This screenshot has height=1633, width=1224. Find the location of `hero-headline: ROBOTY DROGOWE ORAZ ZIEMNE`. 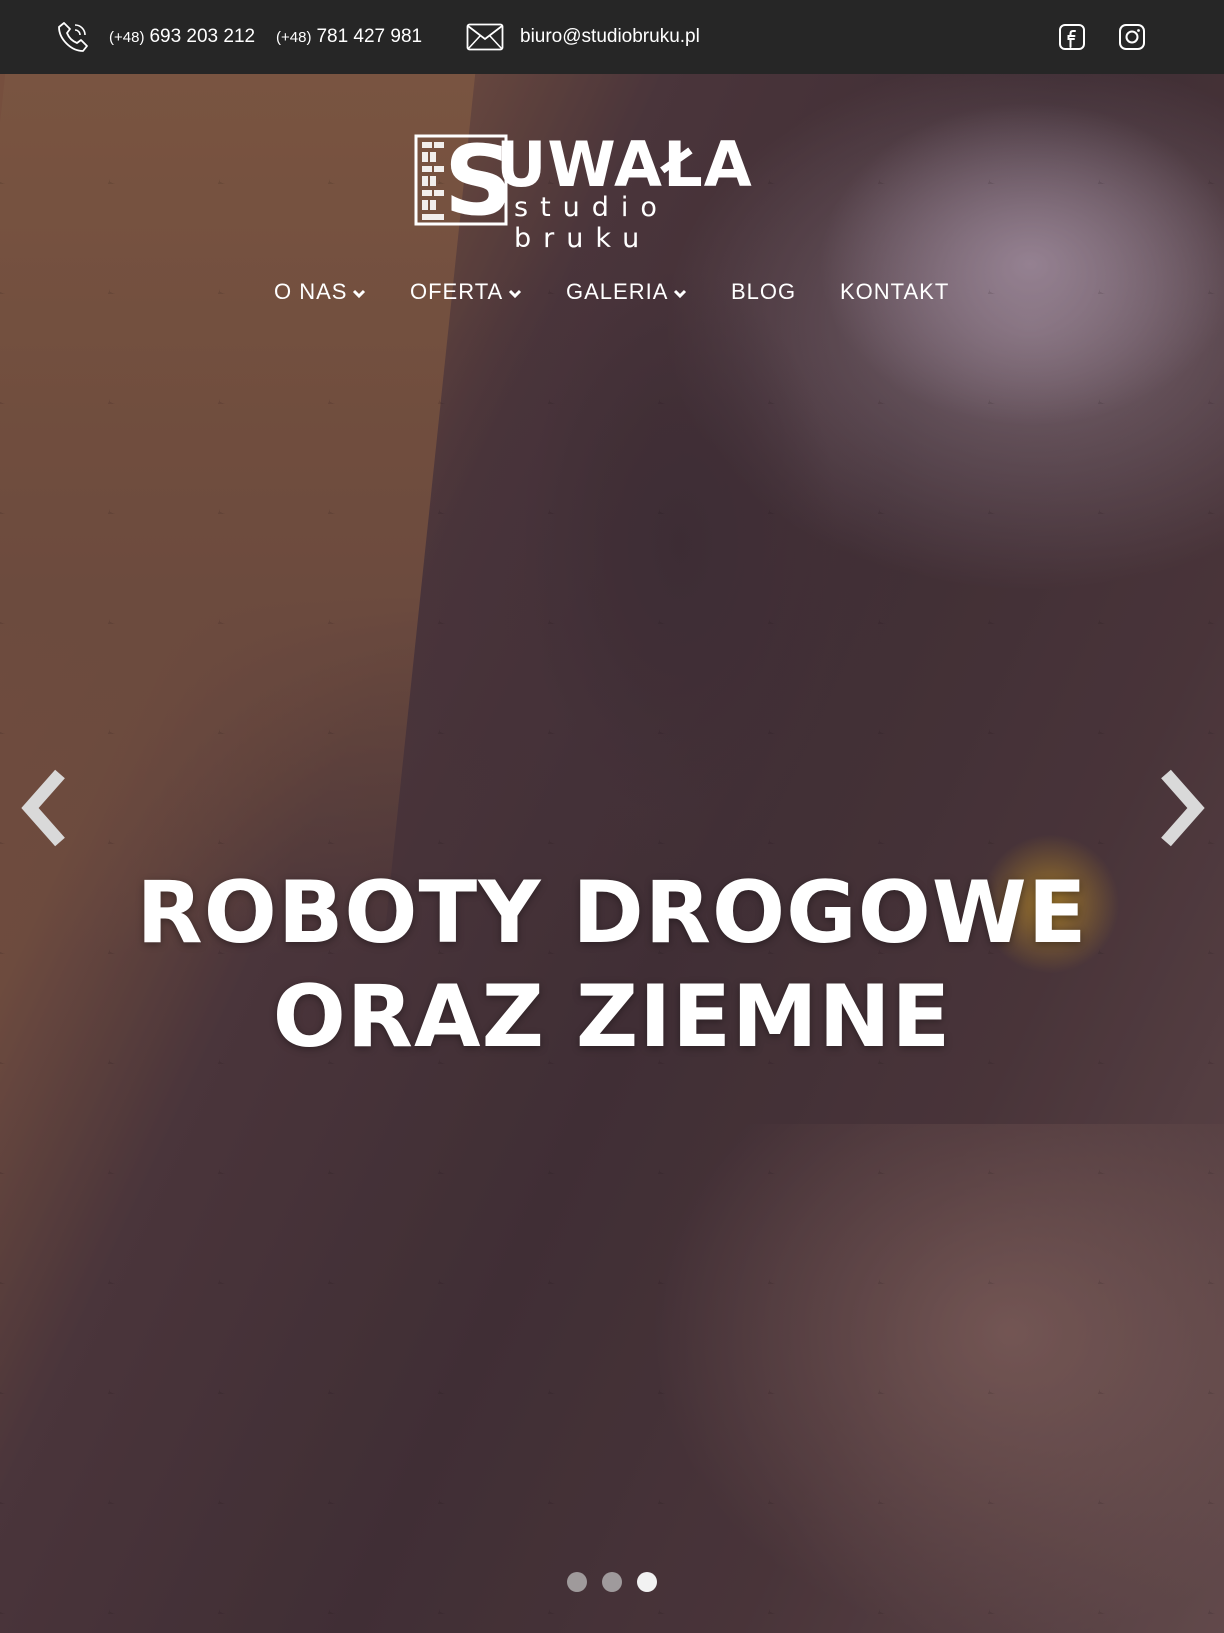

hero-headline: ROBOTY DROGOWE ORAZ ZIEMNE is located at coordinates (612, 965).